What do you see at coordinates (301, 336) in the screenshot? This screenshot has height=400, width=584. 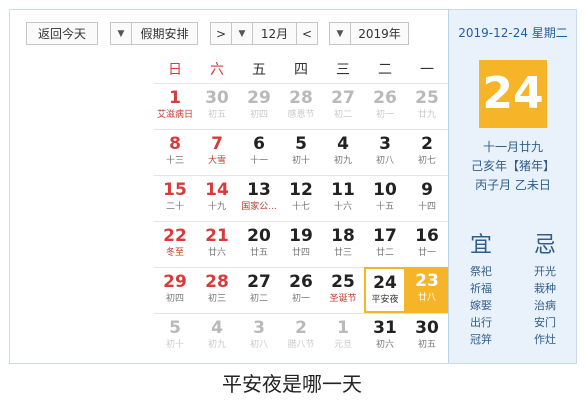 I see `day-cell: 2 腊八节` at bounding box center [301, 336].